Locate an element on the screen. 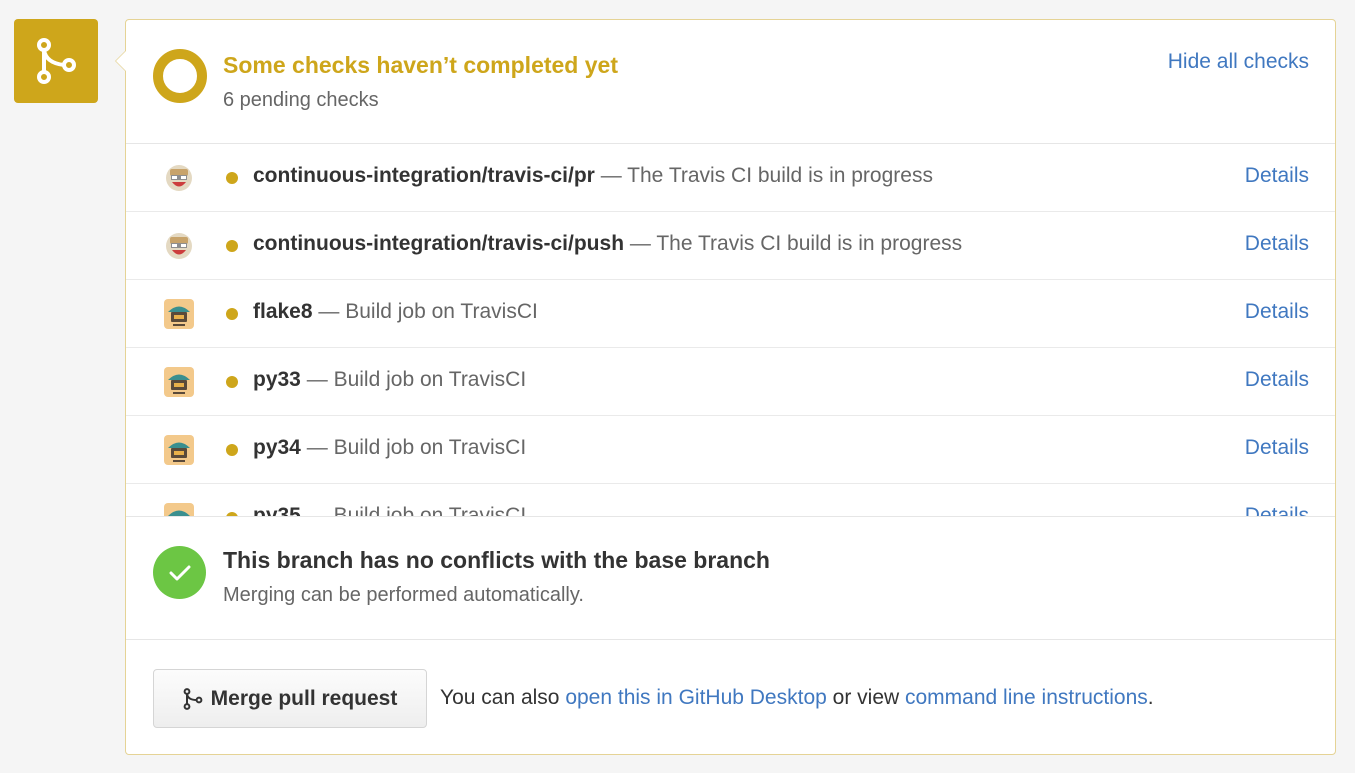 This screenshot has height=773, width=1355. open-in-github-desktop-link: open this in GitHub Desktop is located at coordinates (695, 697).